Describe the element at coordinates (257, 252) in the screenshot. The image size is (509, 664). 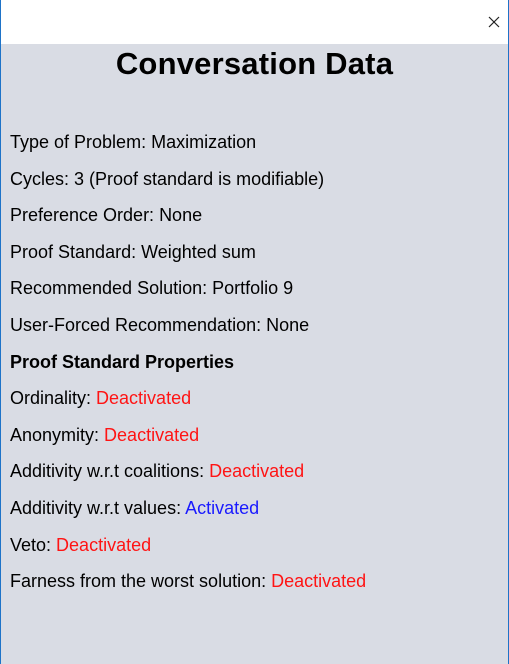
I see `info-proof-standard: Proof Standard: Weighted sum` at that location.